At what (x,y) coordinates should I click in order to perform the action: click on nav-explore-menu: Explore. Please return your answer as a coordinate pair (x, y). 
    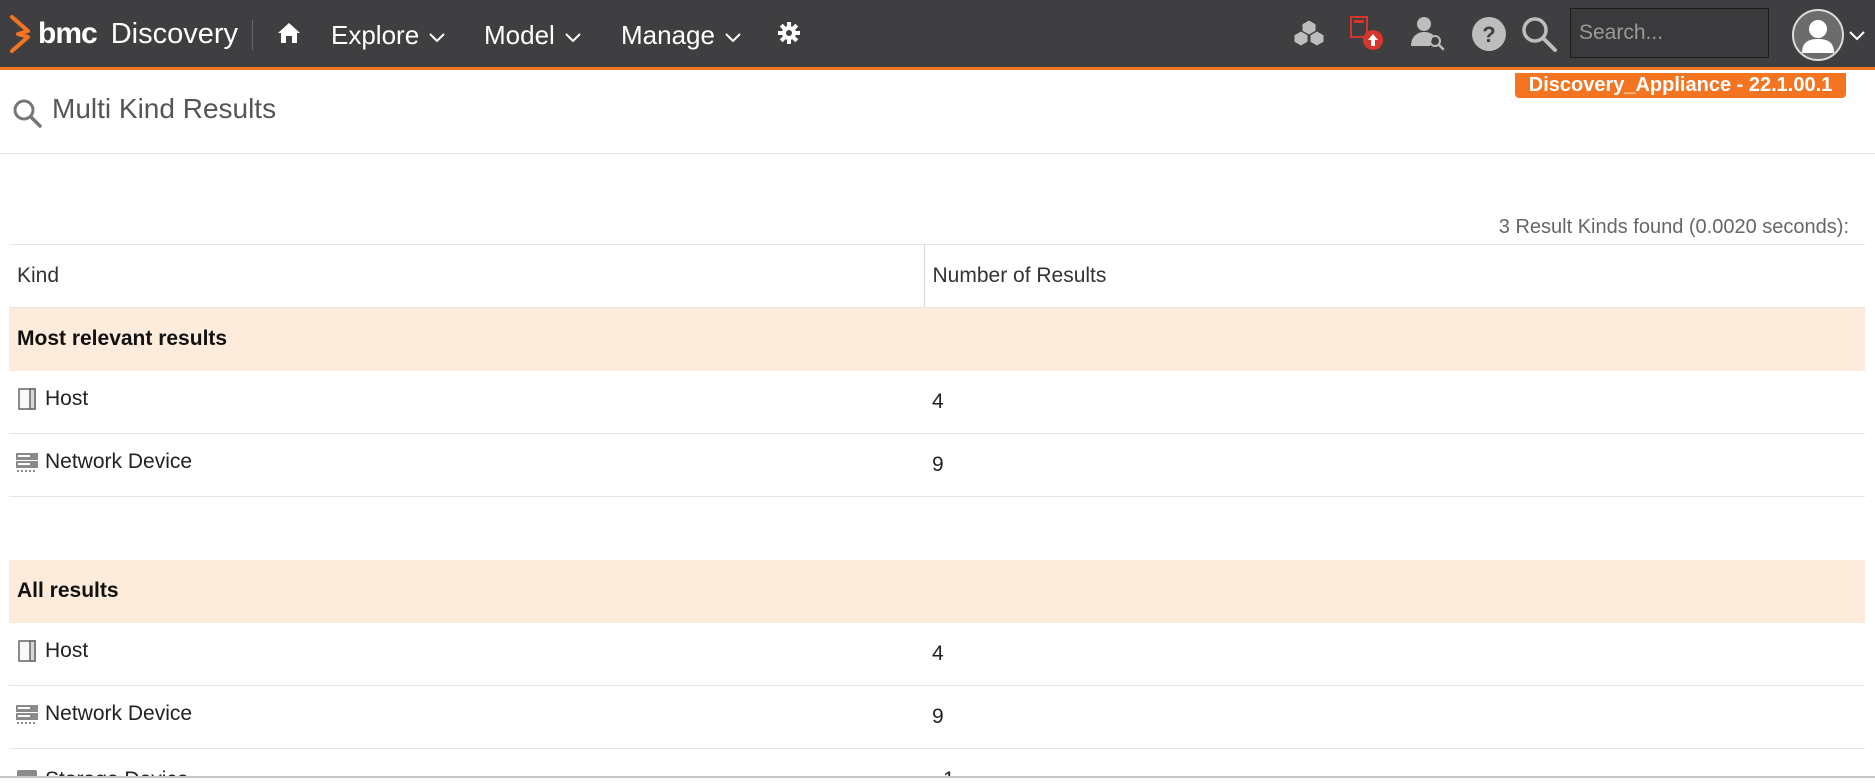
    Looking at the image, I should click on (388, 35).